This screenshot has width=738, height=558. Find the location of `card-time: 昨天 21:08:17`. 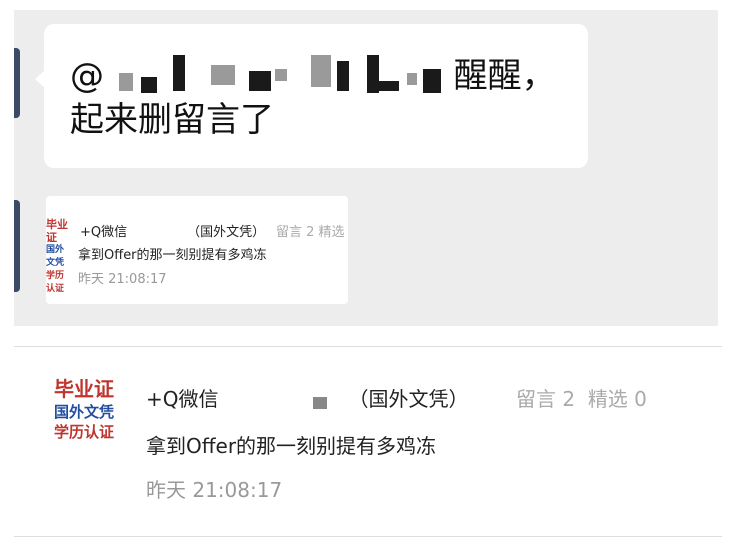

card-time: 昨天 21:08:17 is located at coordinates (122, 279).